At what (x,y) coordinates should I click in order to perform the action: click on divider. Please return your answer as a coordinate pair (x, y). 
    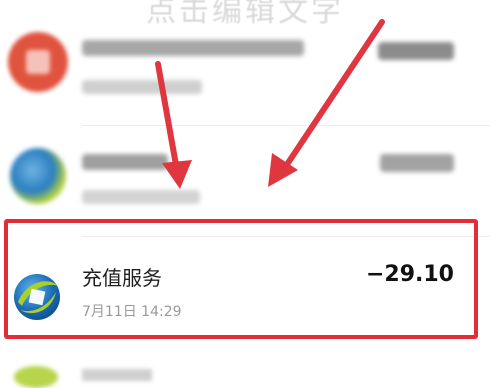
    Looking at the image, I should click on (286, 125).